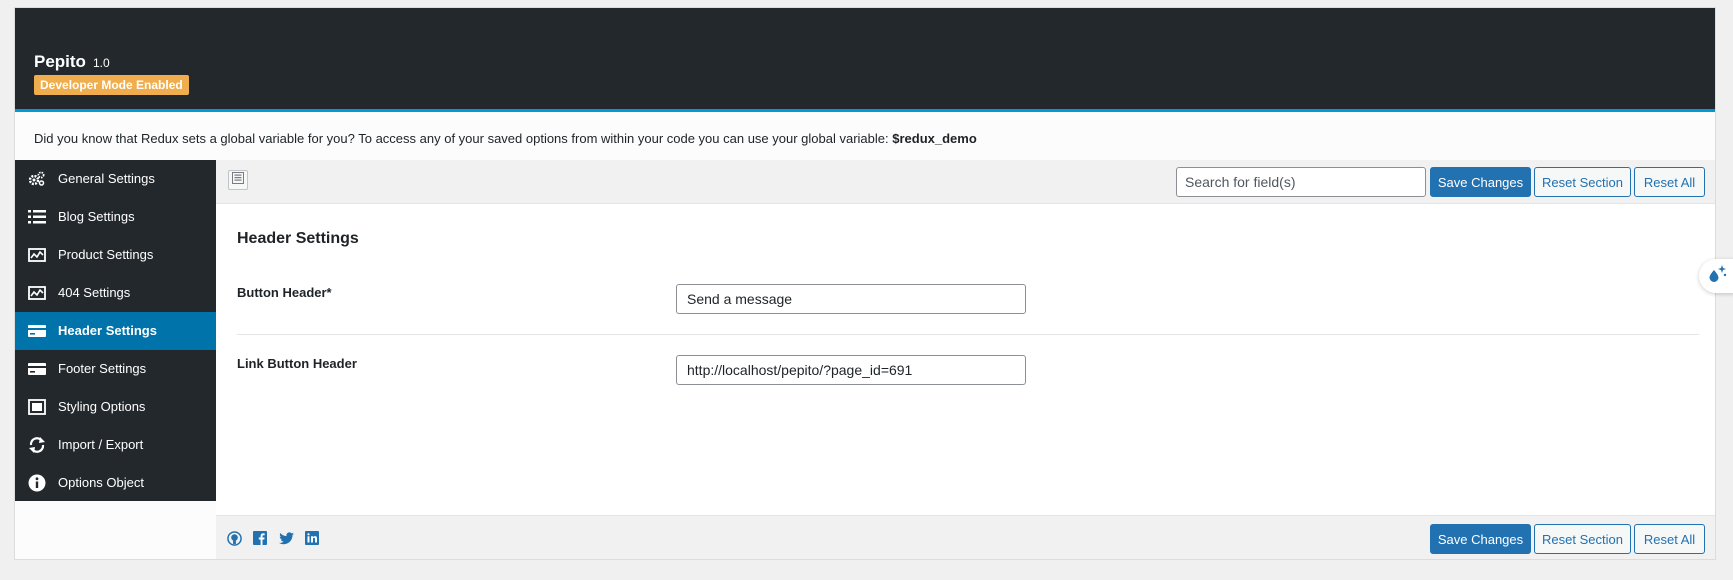 This screenshot has height=580, width=1733. I want to click on expand-options-button, so click(238, 180).